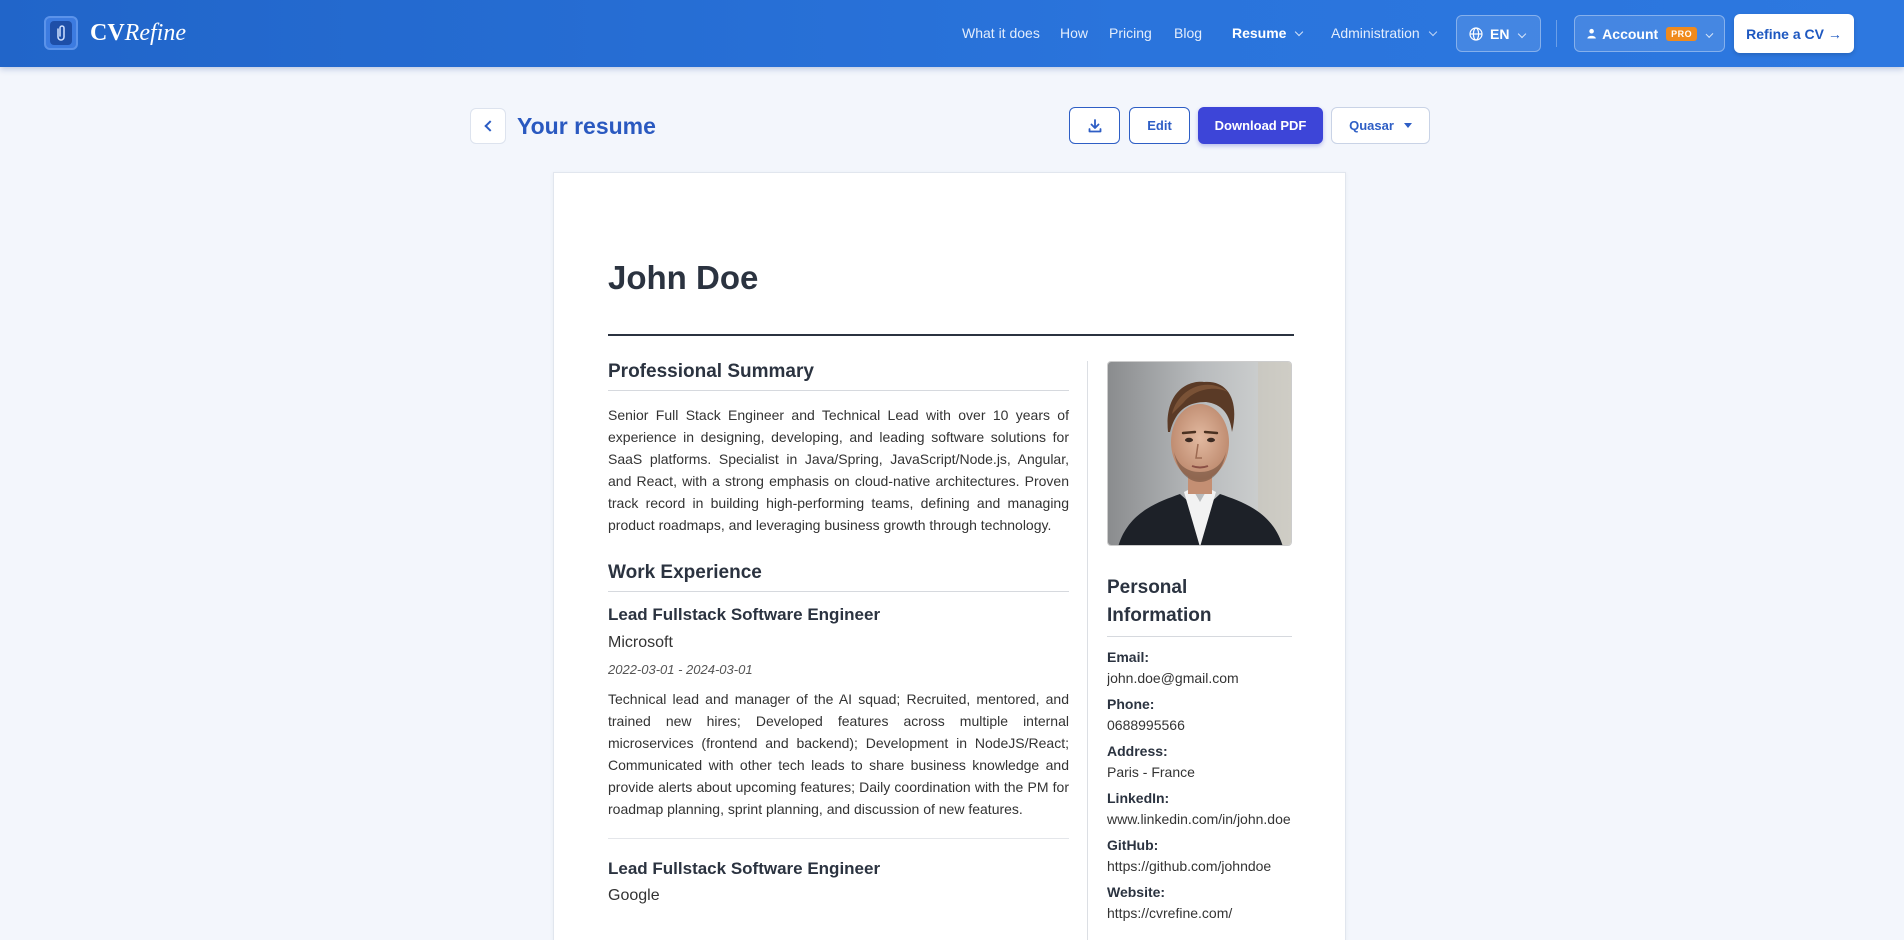 This screenshot has width=1904, height=940. I want to click on refine-cv-button: Refine a CV →, so click(1794, 33).